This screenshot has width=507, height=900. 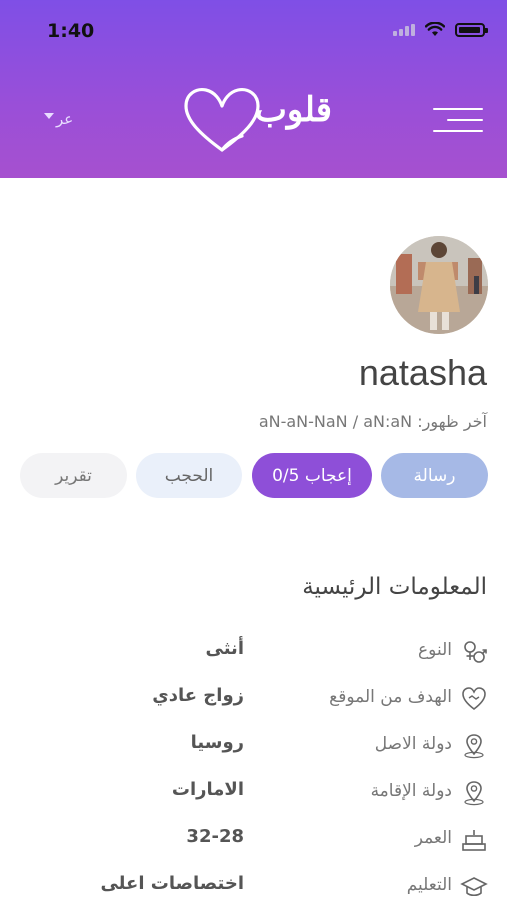 I want to click on info-label: التعليم, so click(x=429, y=885).